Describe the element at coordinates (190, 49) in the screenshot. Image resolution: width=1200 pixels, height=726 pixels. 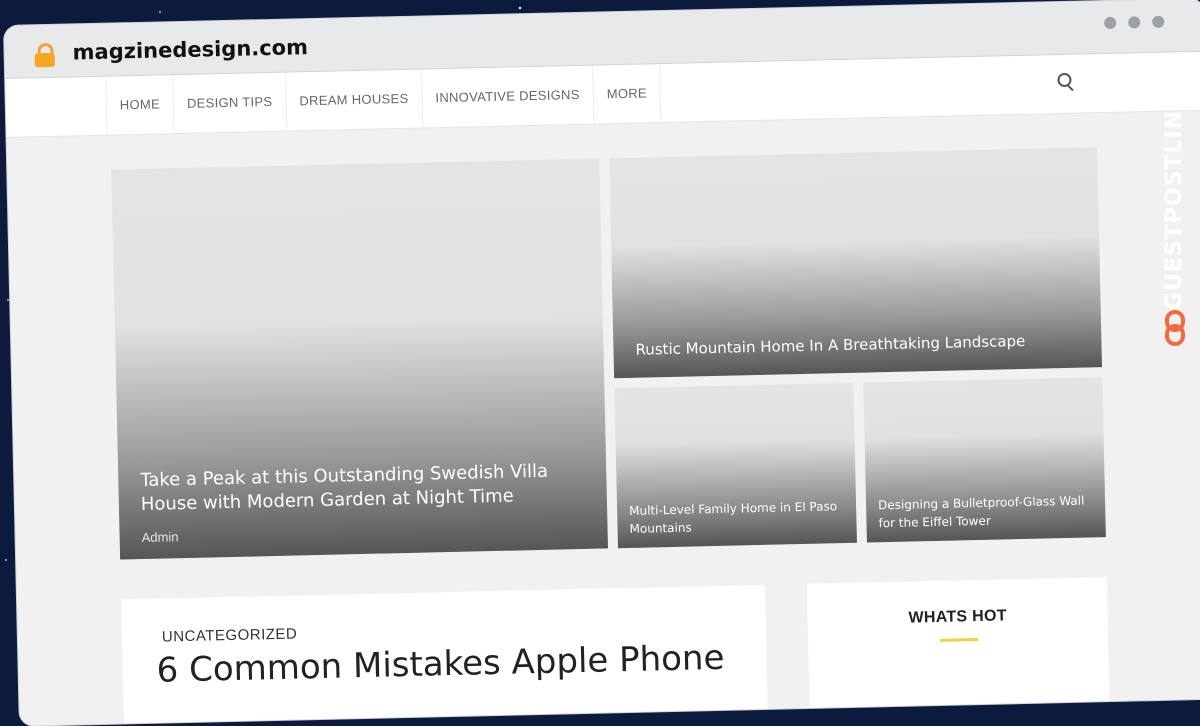
I see `url-text: magzinedesign.com` at that location.